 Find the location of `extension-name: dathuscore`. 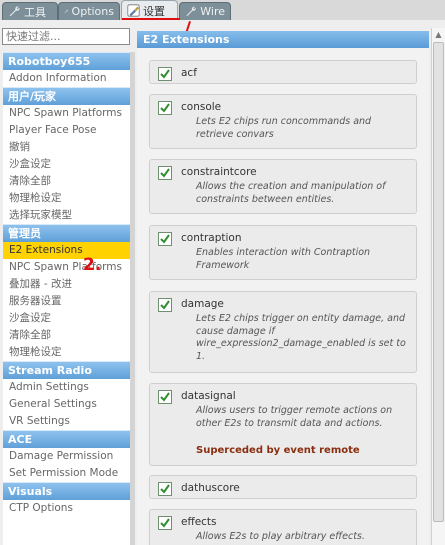

extension-name: dathuscore is located at coordinates (210, 488).